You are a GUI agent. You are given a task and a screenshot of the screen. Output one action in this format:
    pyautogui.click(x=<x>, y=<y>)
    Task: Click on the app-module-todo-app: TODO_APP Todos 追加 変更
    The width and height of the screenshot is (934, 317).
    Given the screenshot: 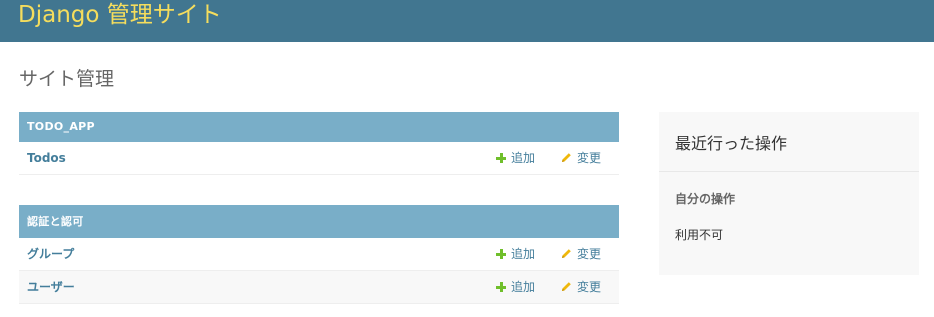 What is the action you would take?
    pyautogui.click(x=319, y=143)
    